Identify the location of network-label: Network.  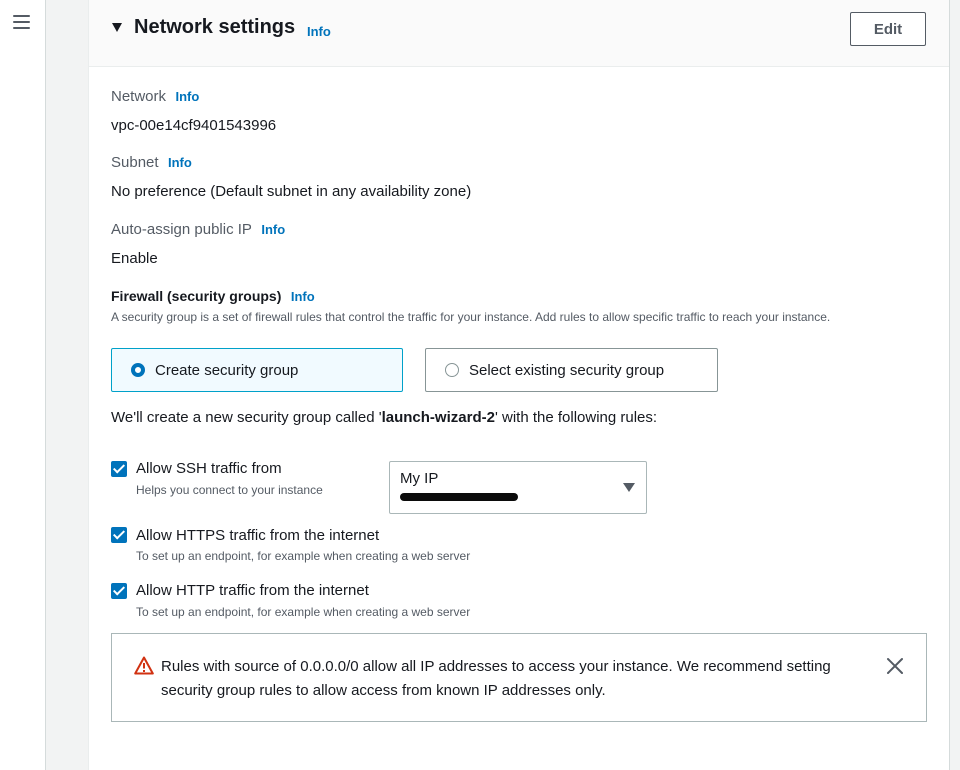
(139, 96).